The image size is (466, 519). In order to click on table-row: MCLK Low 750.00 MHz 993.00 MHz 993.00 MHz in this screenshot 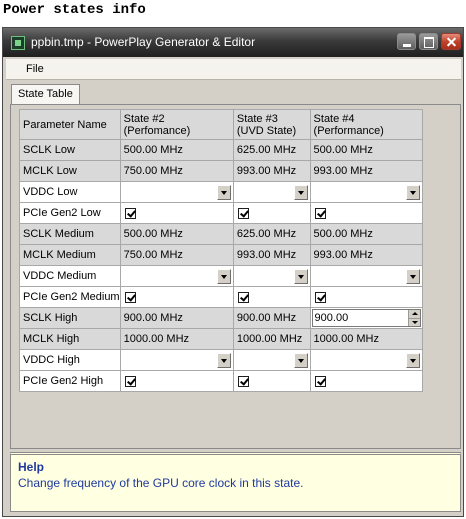, I will do `click(221, 171)`.